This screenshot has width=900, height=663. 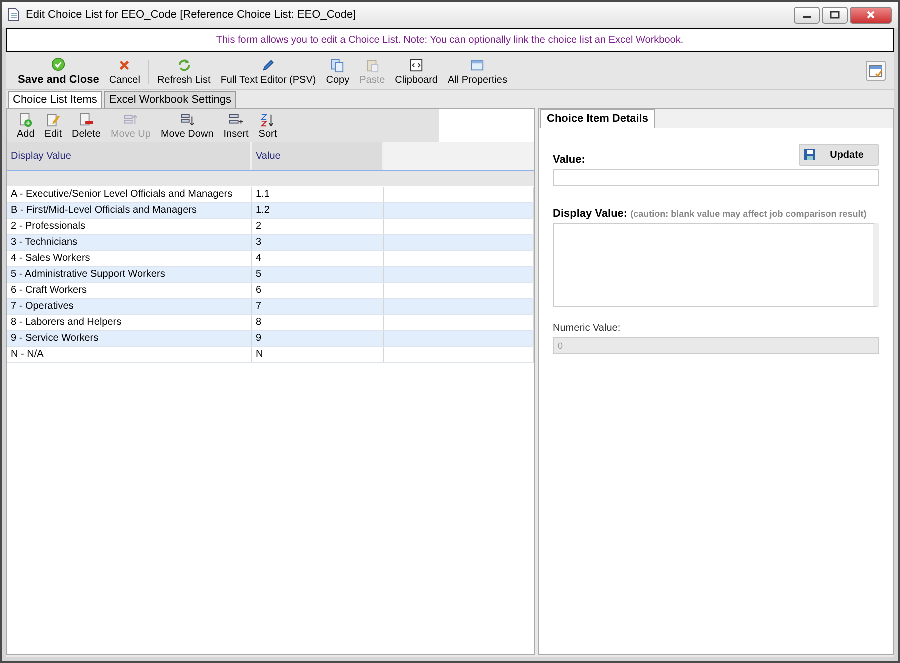 I want to click on list-toolbar-button: Move Down, so click(x=187, y=126).